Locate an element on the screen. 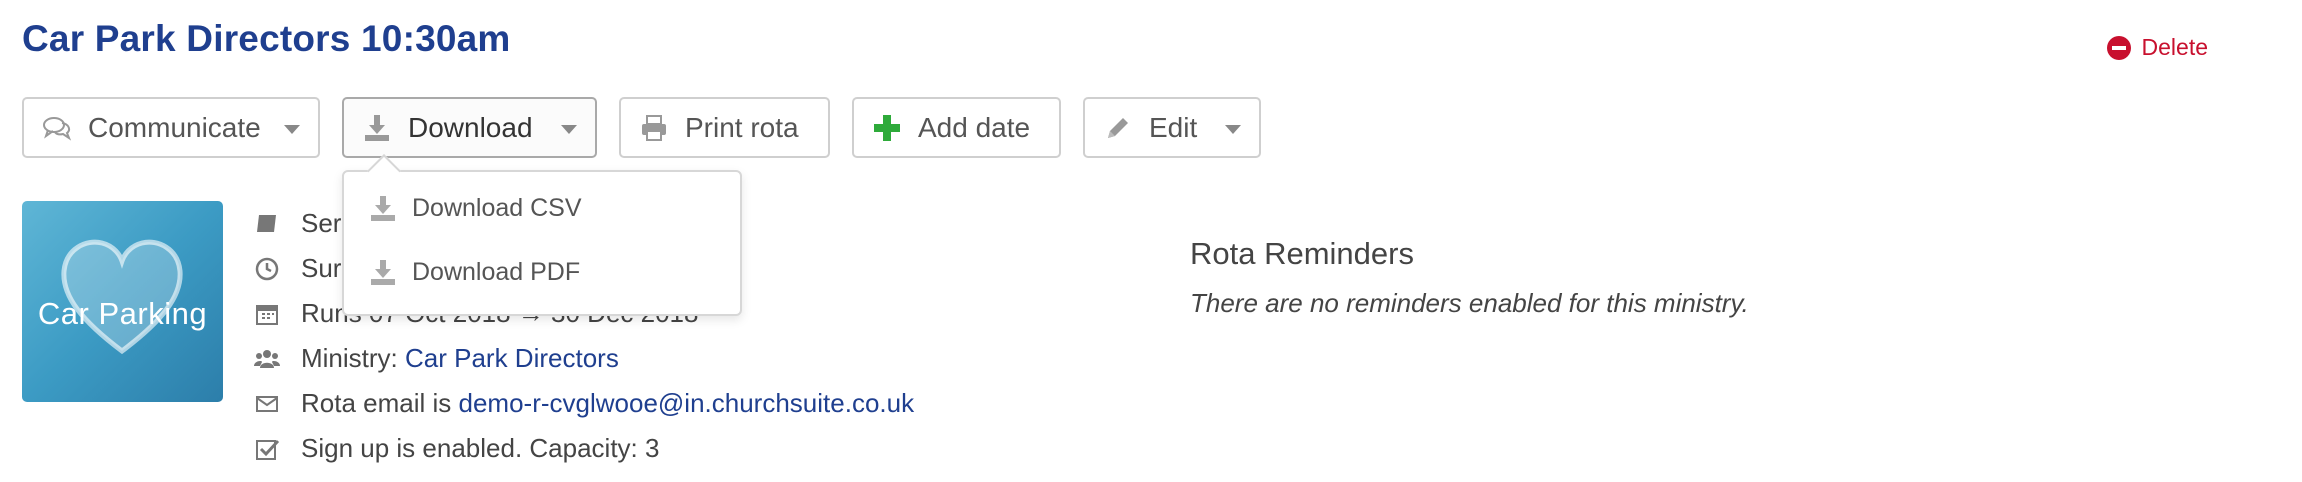 The image size is (2302, 482). page-title: Car Park Directors 10:30am is located at coordinates (266, 38).